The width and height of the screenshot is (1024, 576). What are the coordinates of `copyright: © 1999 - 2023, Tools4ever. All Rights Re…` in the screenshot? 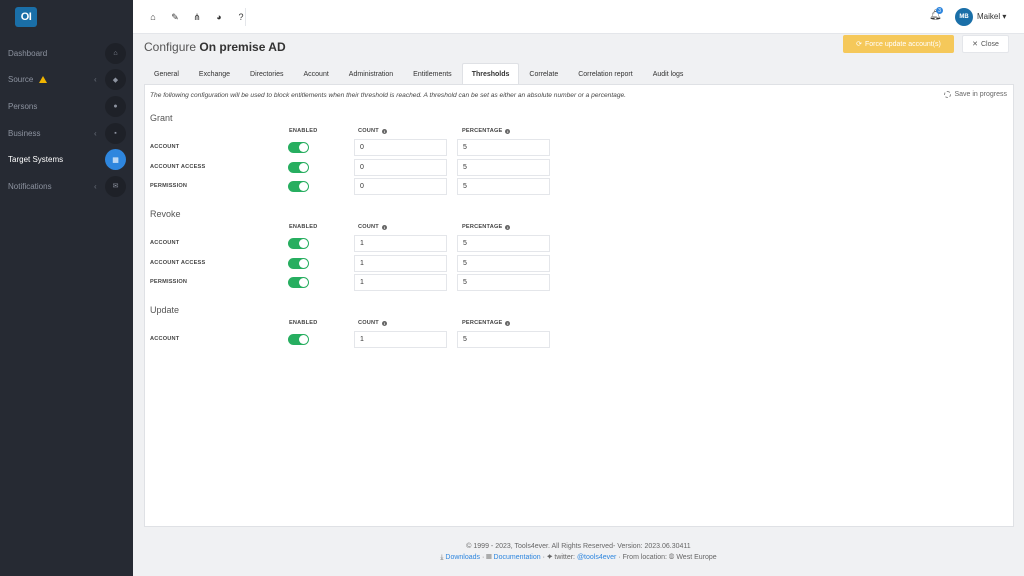 It's located at (578, 546).